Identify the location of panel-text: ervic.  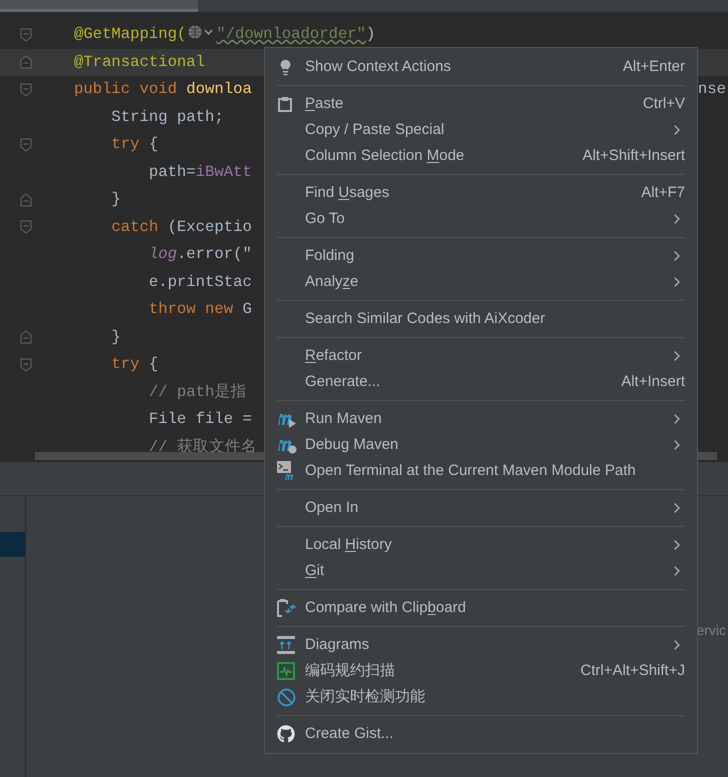
(711, 630).